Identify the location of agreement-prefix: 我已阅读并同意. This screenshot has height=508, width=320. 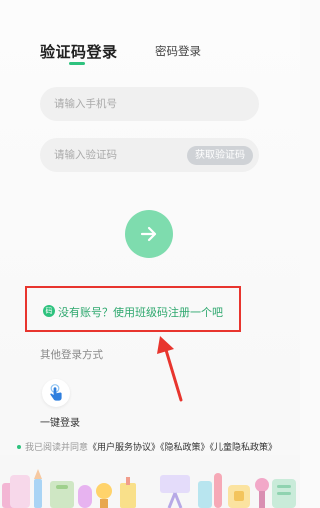
(57, 448).